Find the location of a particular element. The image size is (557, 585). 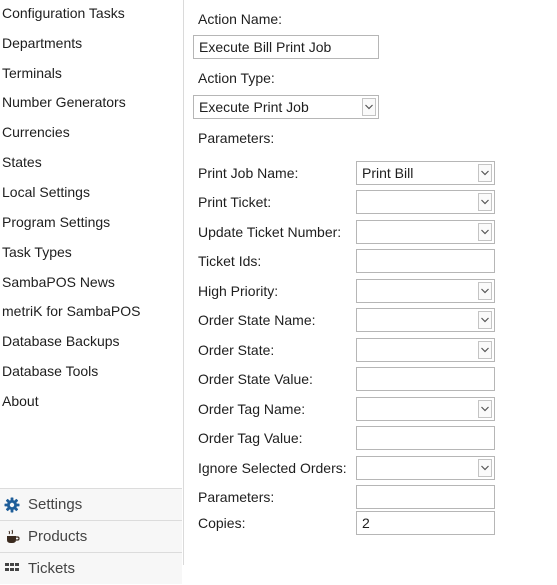

sidebar-item-about: About is located at coordinates (91, 401).